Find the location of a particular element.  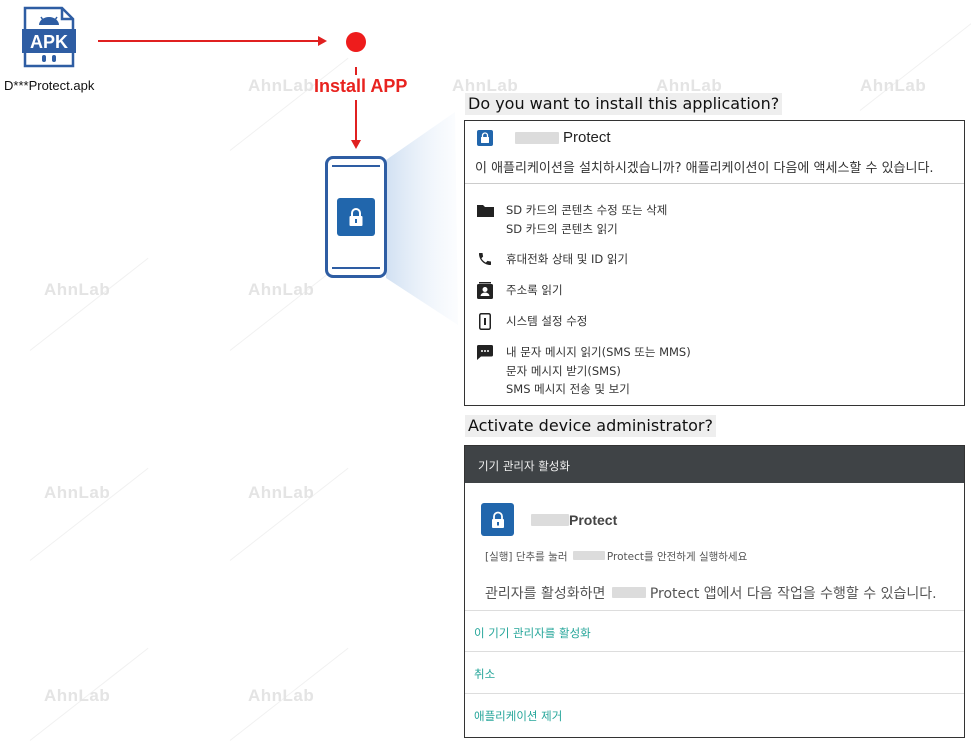

permission-line: 내 문자 메시지 읽기(SMS 또는 MMS) is located at coordinates (598, 352).